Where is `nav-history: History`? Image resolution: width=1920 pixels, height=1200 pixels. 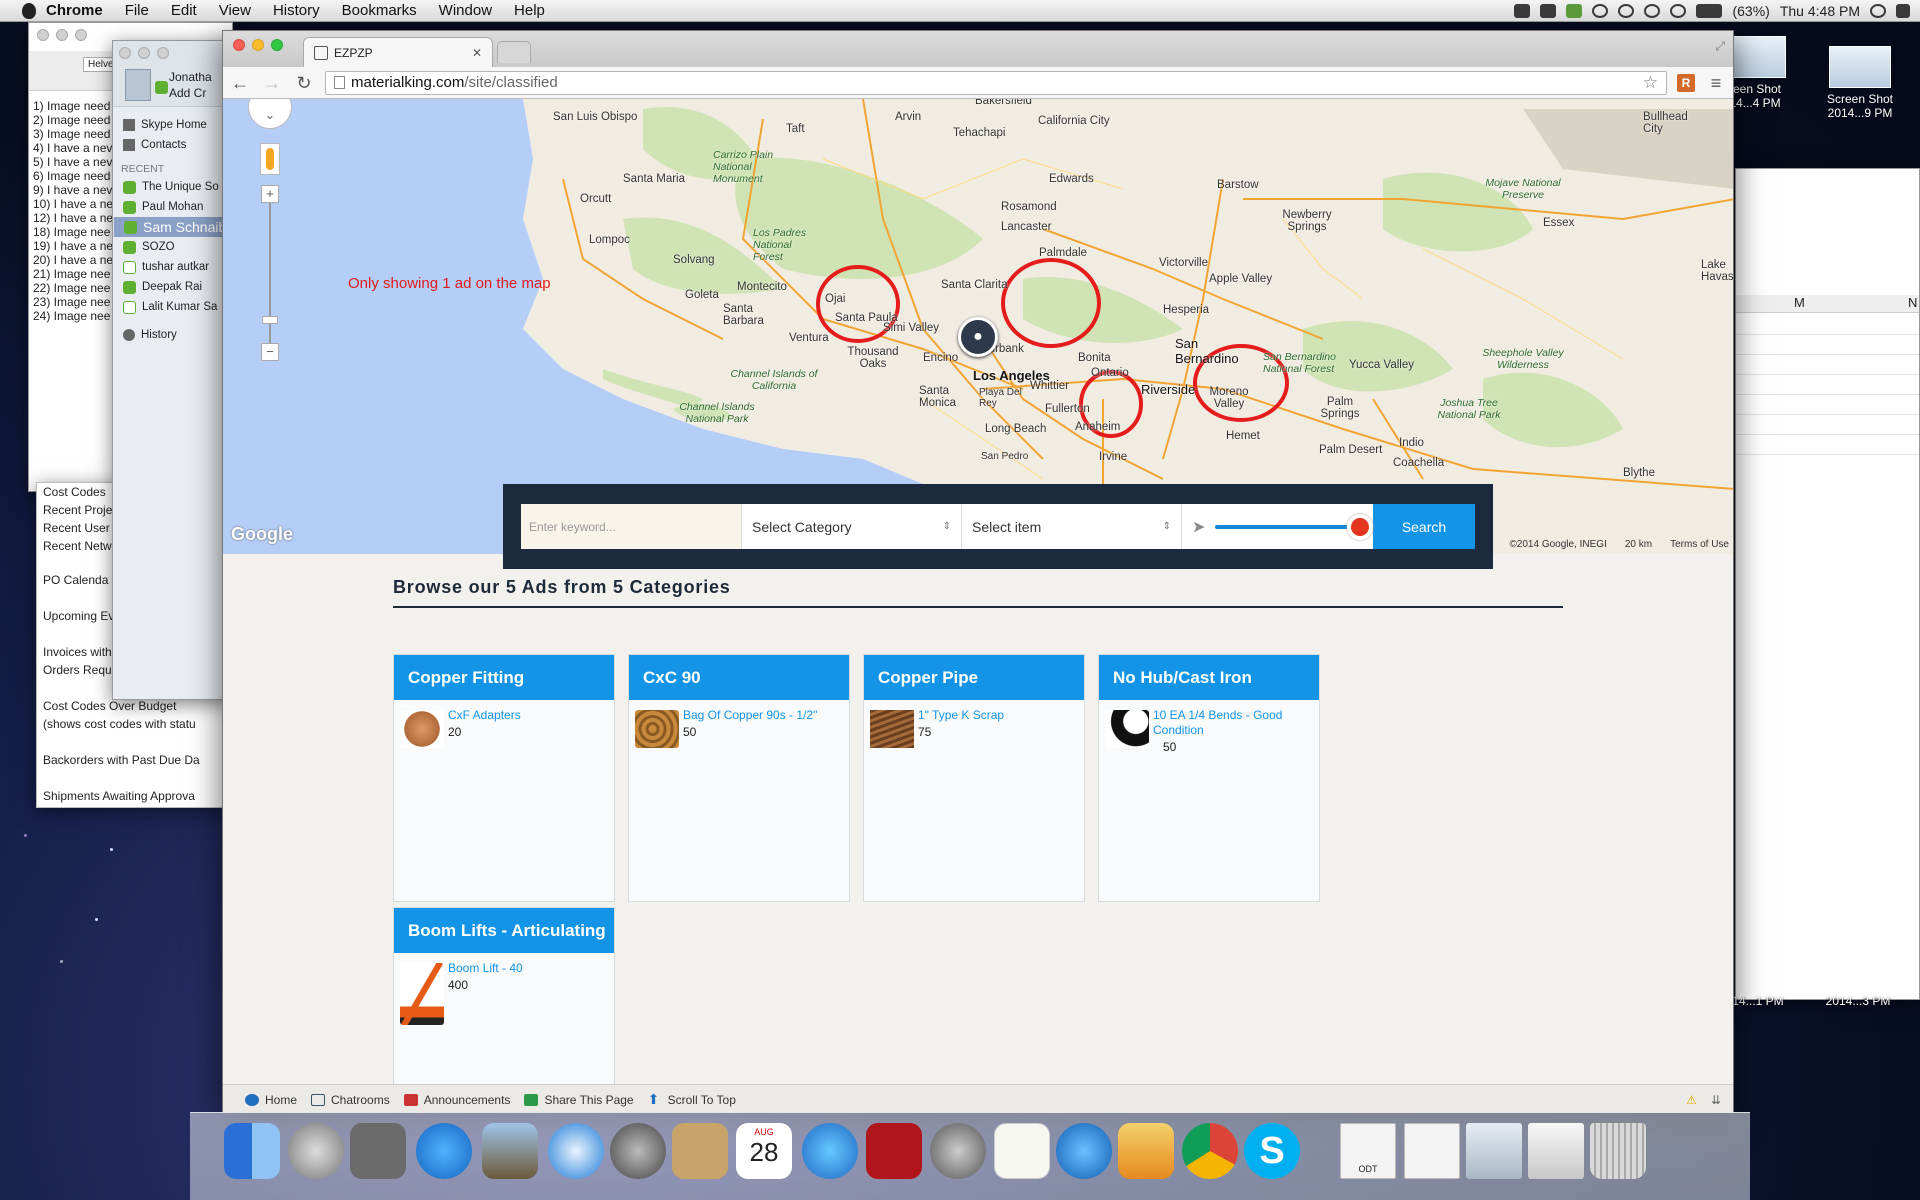
nav-history: History is located at coordinates (172, 335).